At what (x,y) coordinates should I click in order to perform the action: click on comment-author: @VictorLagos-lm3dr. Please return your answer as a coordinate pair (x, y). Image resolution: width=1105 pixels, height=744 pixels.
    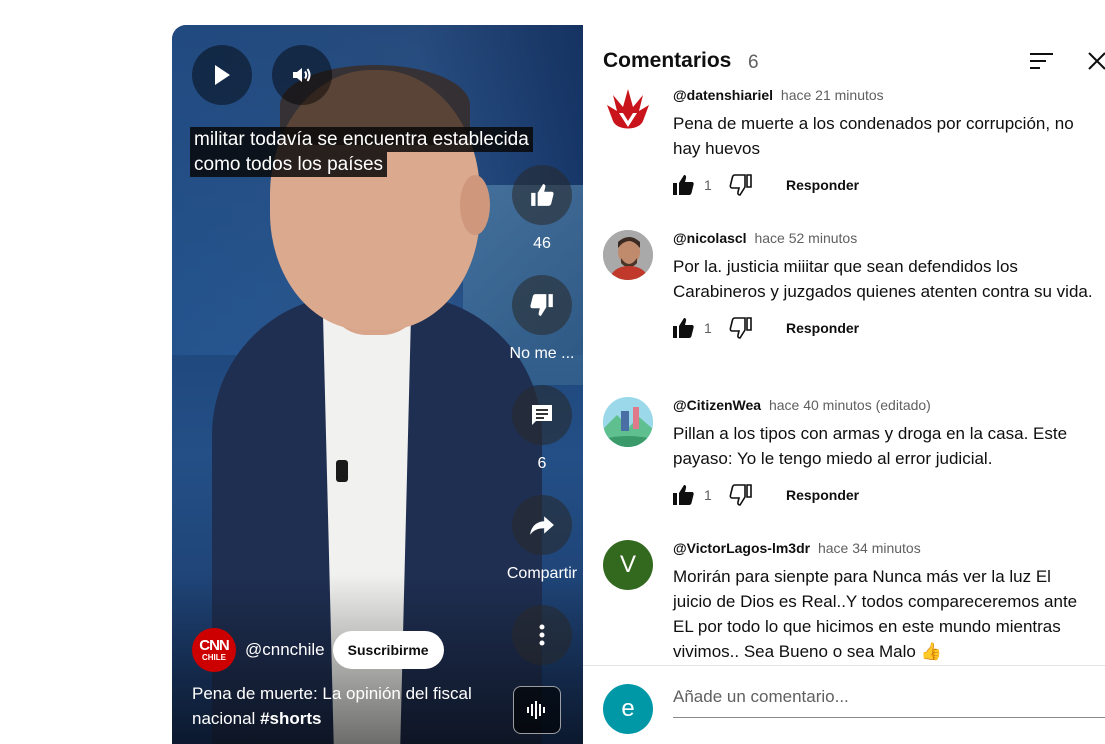
    Looking at the image, I should click on (741, 548).